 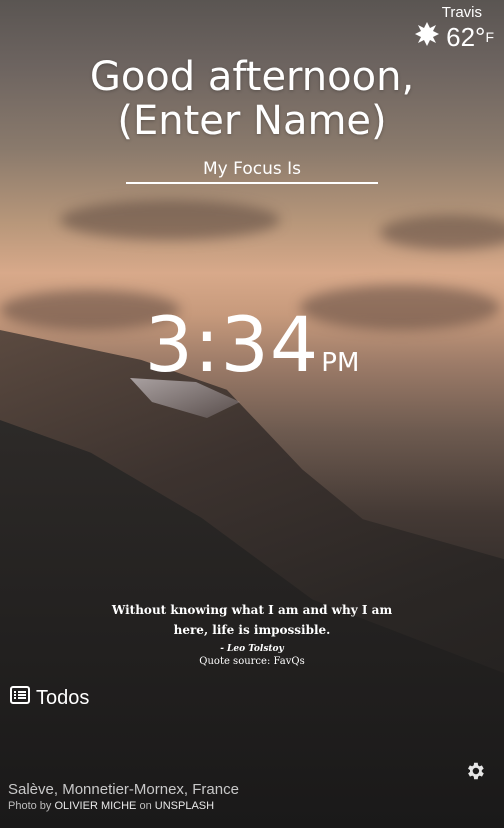 I want to click on sun-icon, so click(x=427, y=36).